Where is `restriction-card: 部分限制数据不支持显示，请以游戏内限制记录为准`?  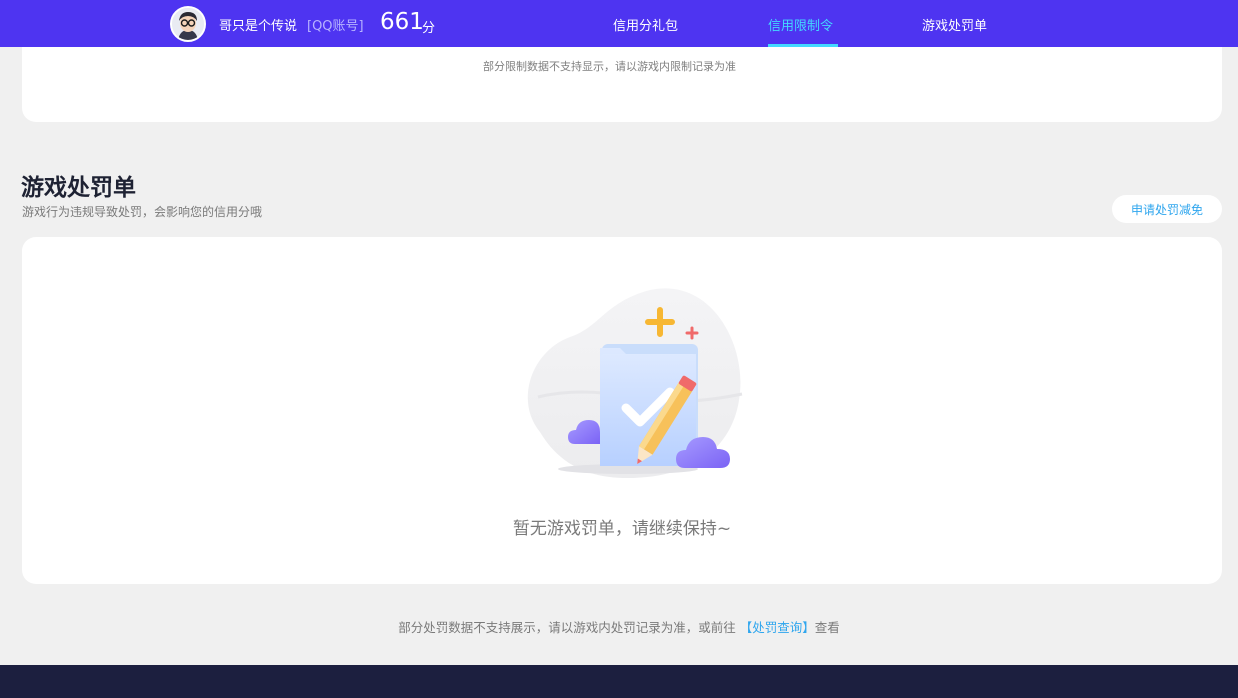 restriction-card: 部分限制数据不支持显示，请以游戏内限制记录为准 is located at coordinates (622, 84).